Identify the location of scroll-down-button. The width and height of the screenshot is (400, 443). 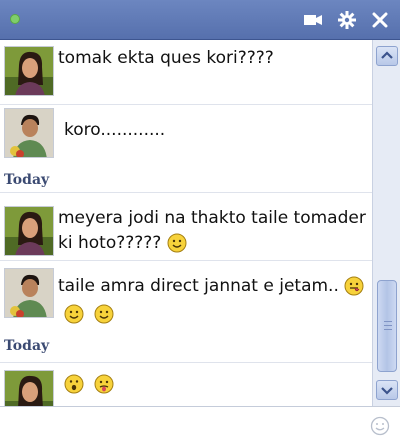
(387, 390).